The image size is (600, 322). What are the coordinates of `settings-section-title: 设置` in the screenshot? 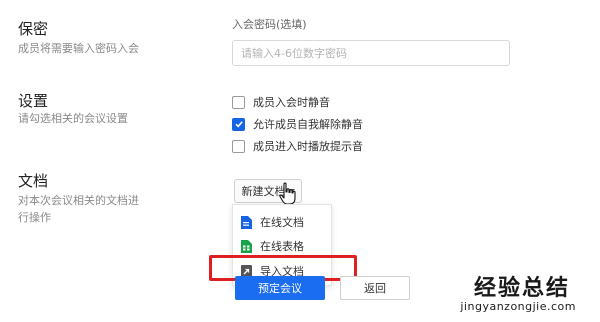 It's located at (33, 101).